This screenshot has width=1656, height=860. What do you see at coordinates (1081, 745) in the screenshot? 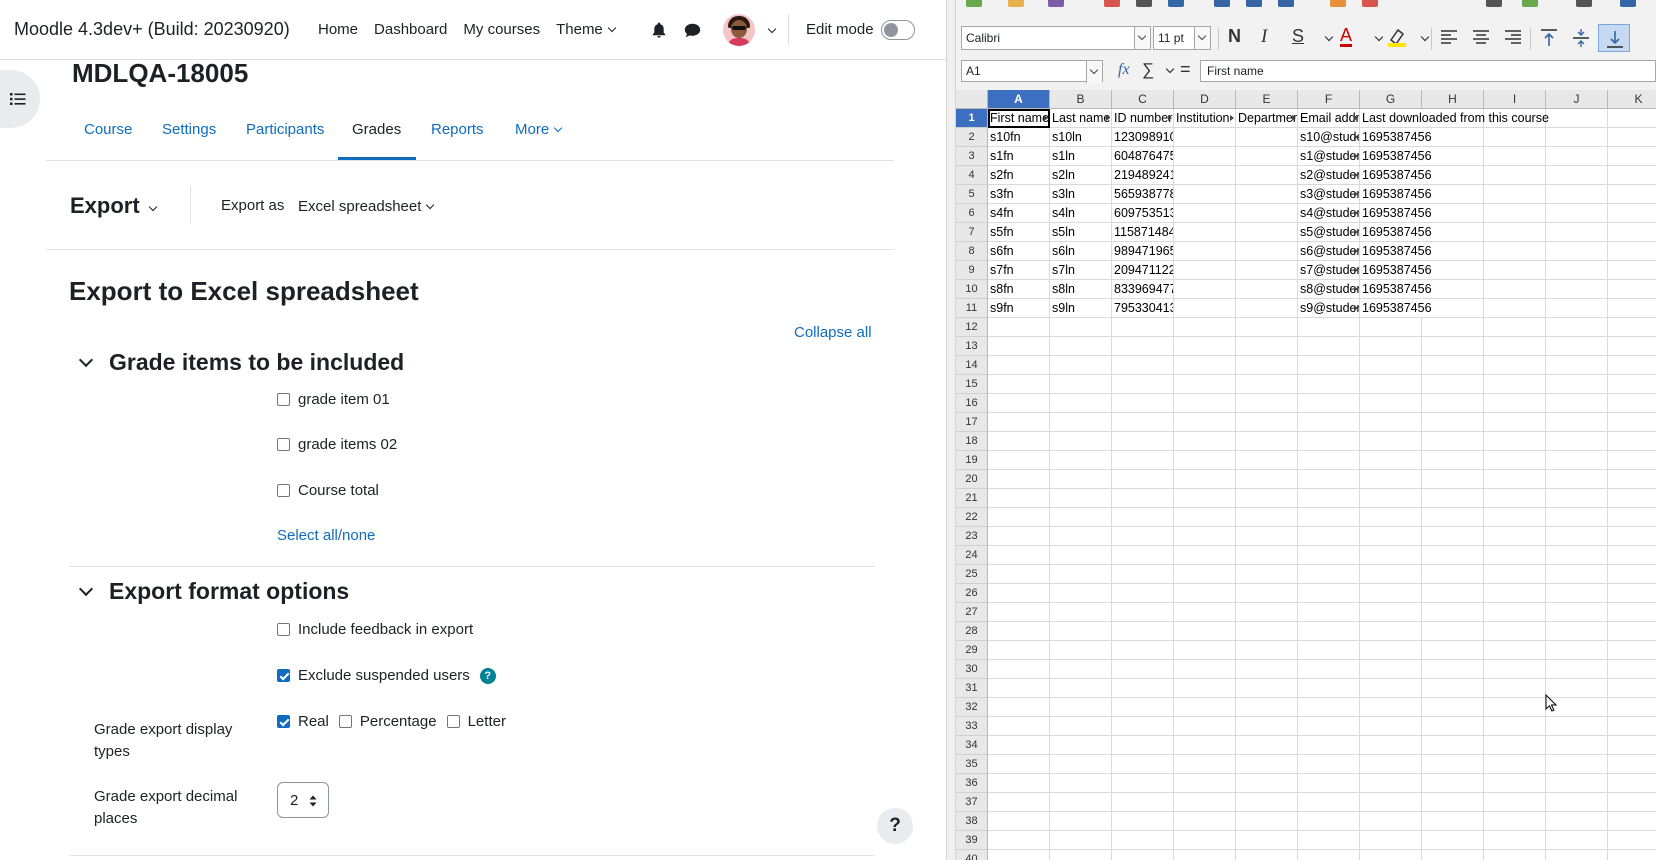
I see `cell-b34` at bounding box center [1081, 745].